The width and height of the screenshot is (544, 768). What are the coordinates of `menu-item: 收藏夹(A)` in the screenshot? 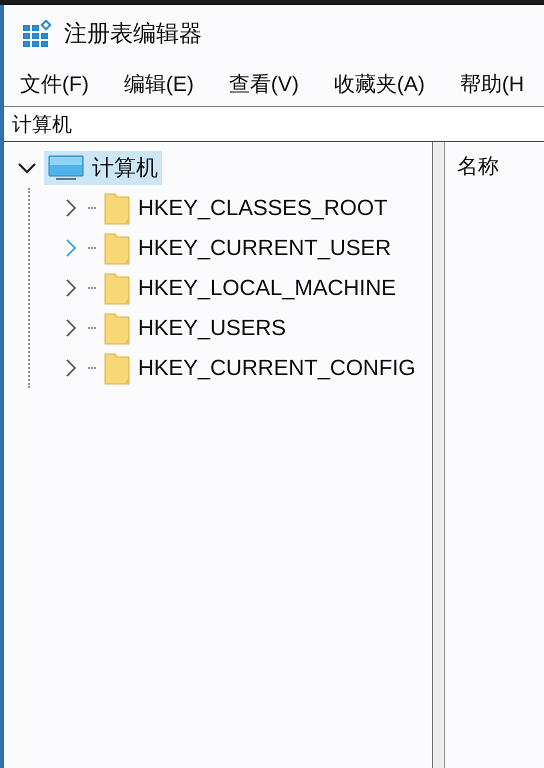 It's located at (379, 84).